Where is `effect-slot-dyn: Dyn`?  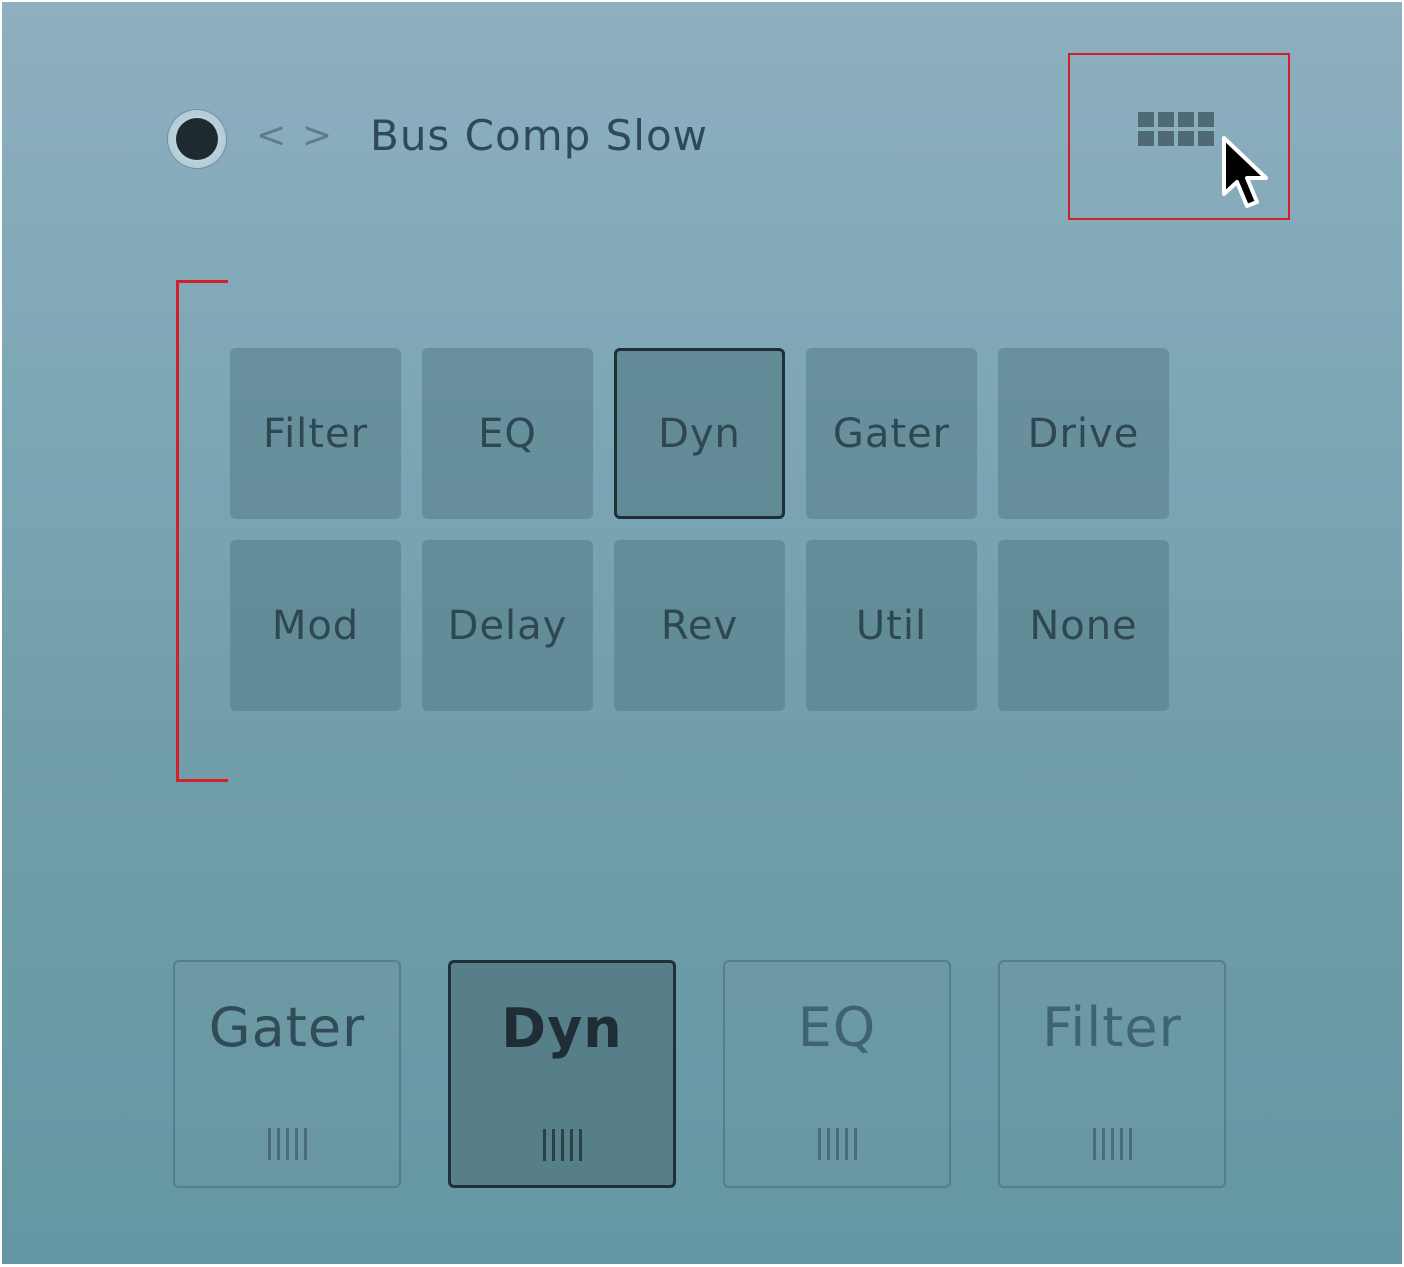
effect-slot-dyn: Dyn is located at coordinates (562, 1074).